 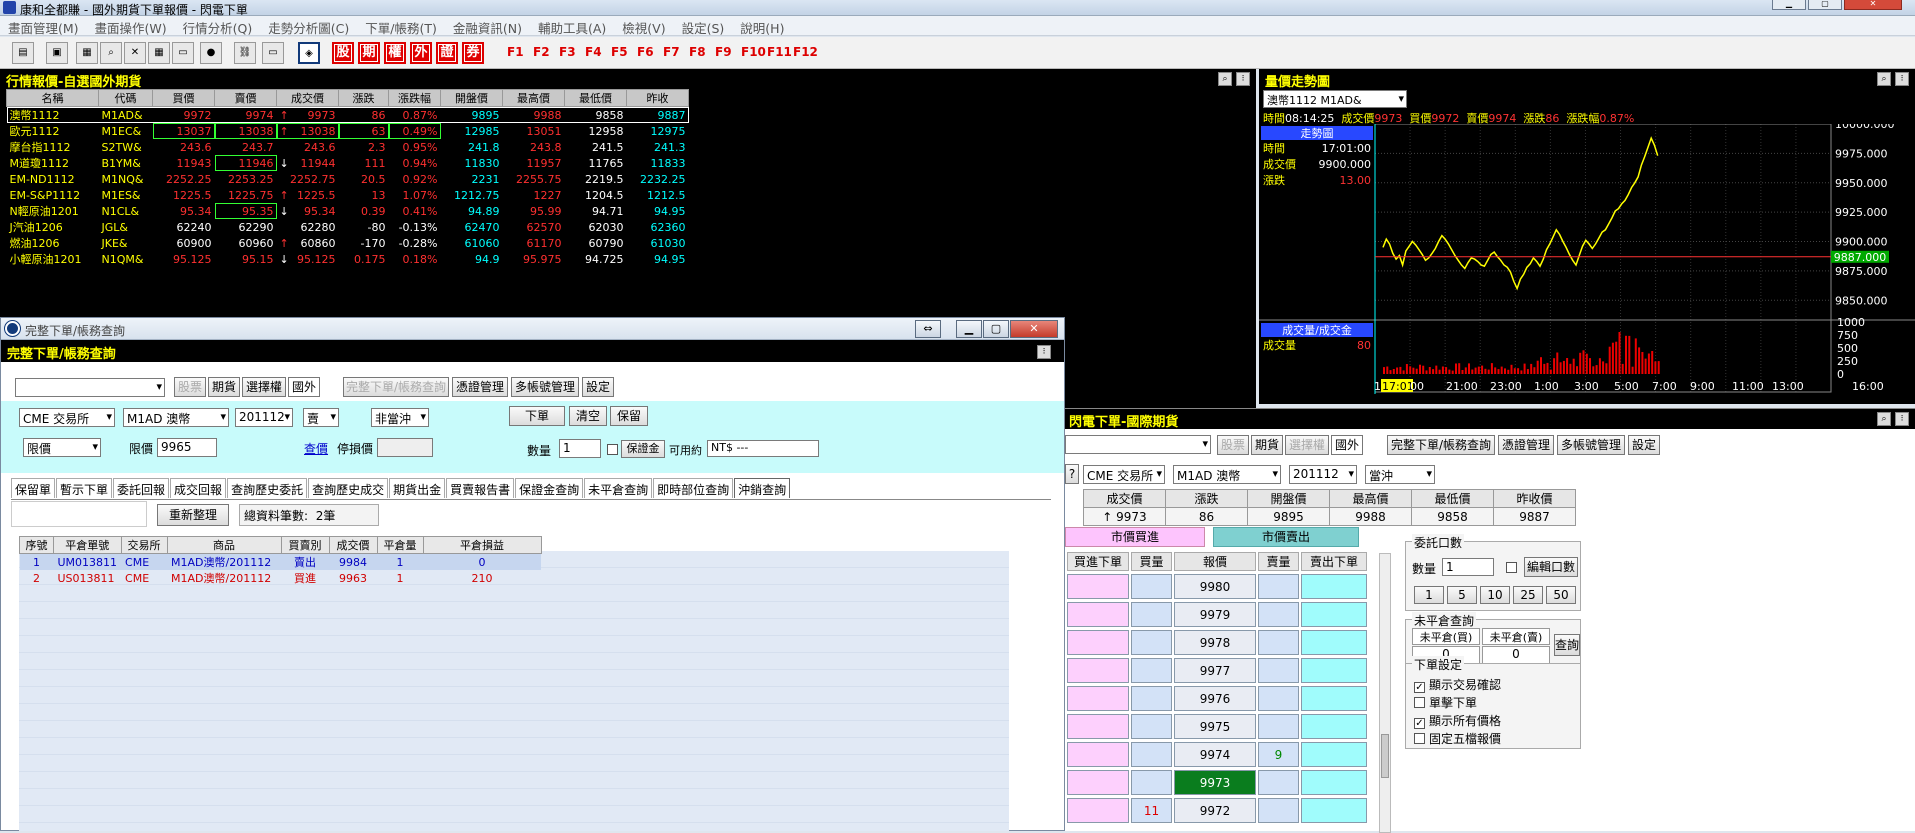 What do you see at coordinates (1526, 445) in the screenshot?
I see `intl-cert-button: 憑證管理` at bounding box center [1526, 445].